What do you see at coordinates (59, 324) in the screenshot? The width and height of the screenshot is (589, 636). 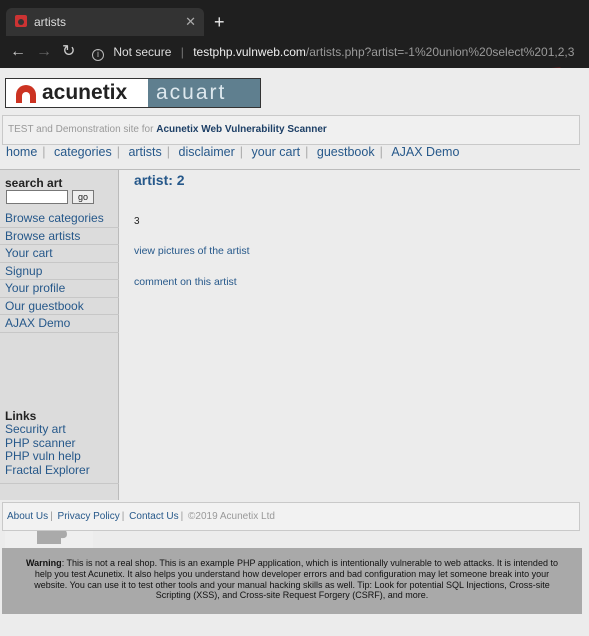 I see `sidebar-item-ajax-demo: AJAX Demo` at bounding box center [59, 324].